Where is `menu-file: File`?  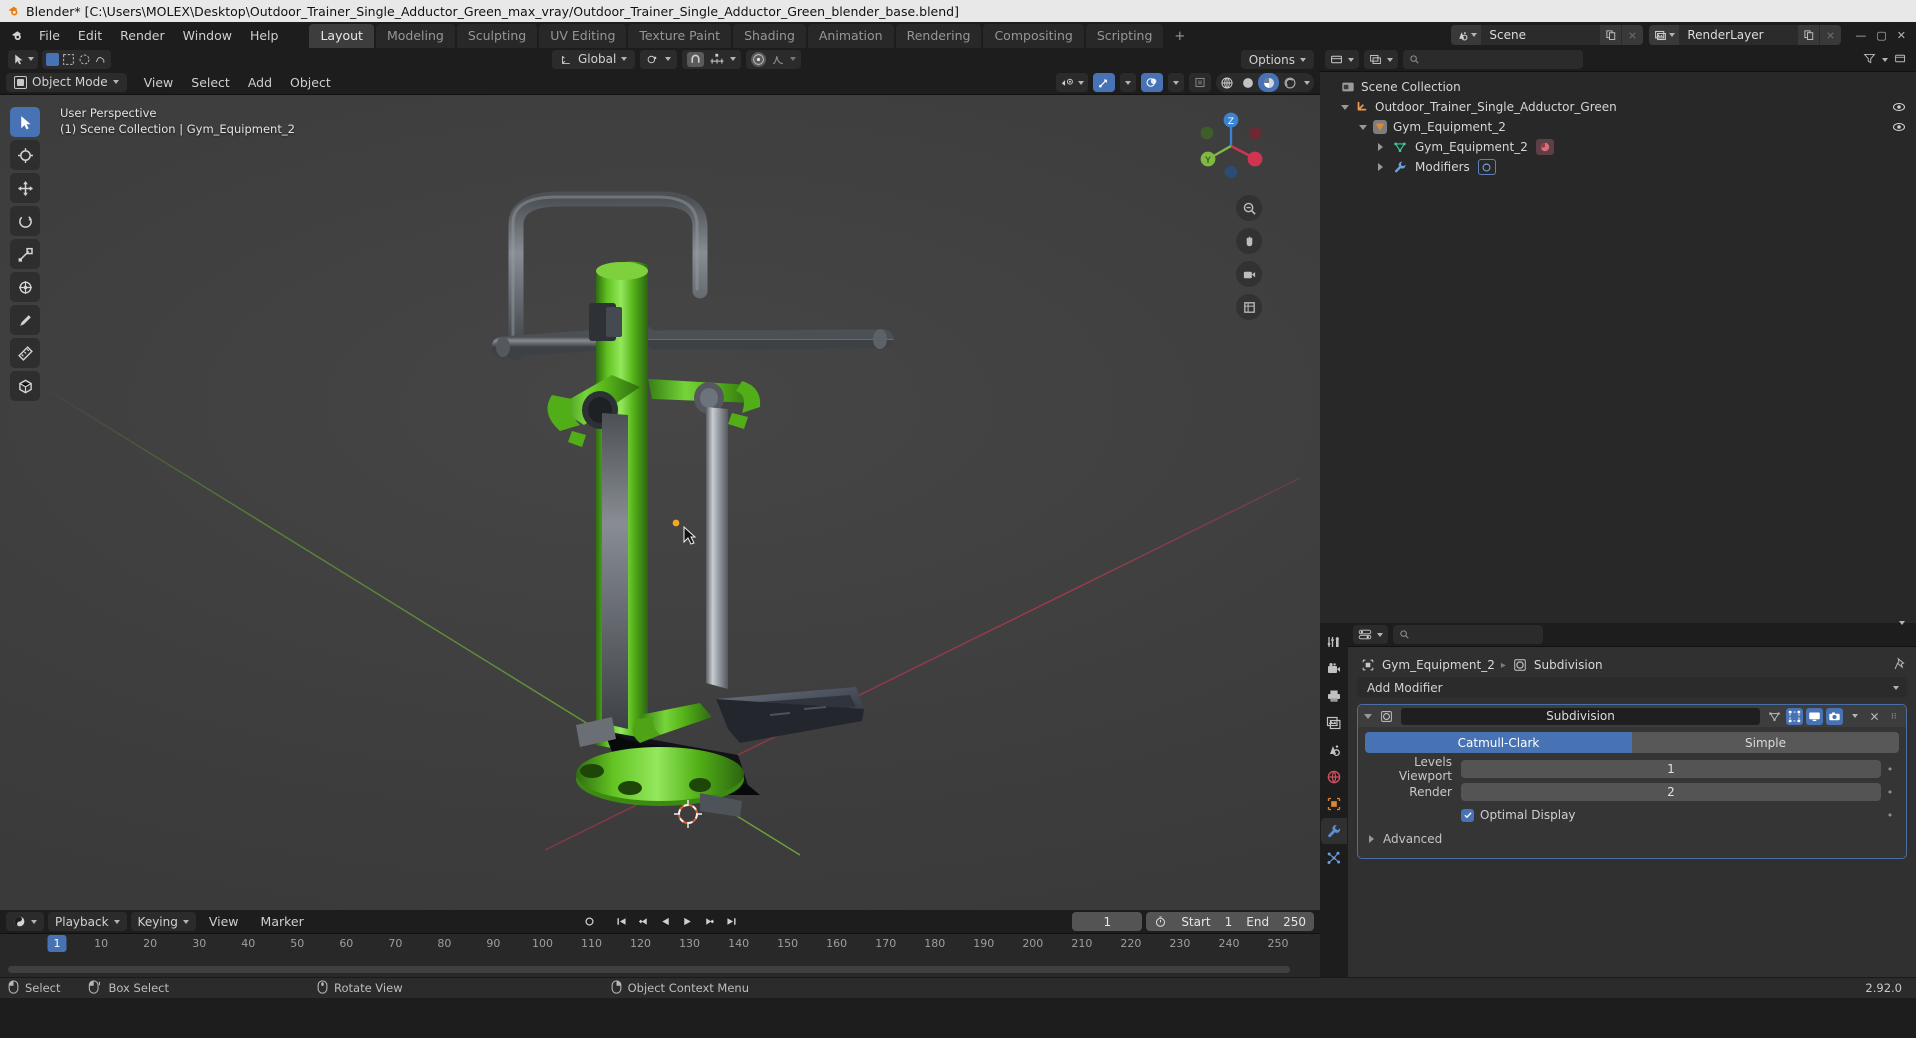 menu-file: File is located at coordinates (49, 35).